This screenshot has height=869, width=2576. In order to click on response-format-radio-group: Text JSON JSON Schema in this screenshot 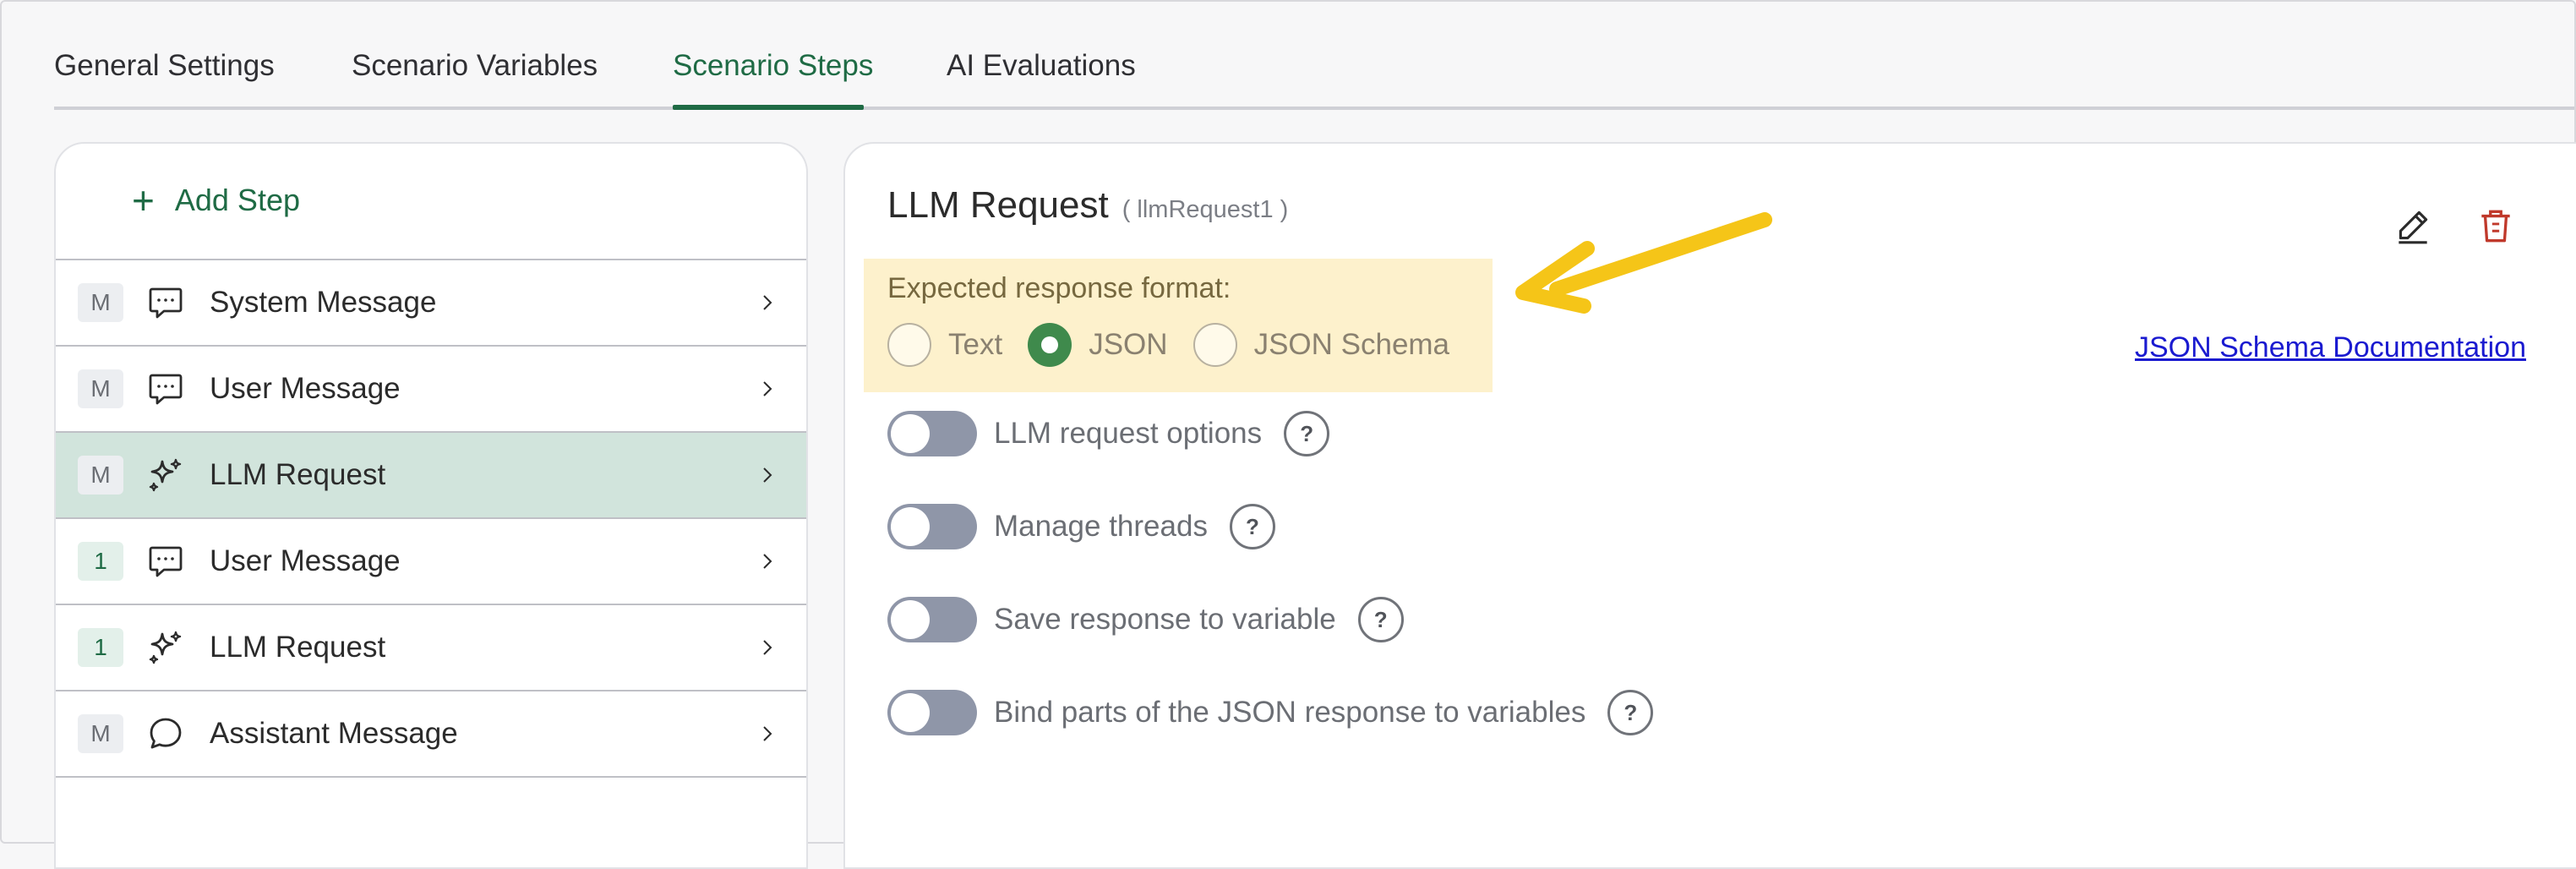, I will do `click(1181, 345)`.